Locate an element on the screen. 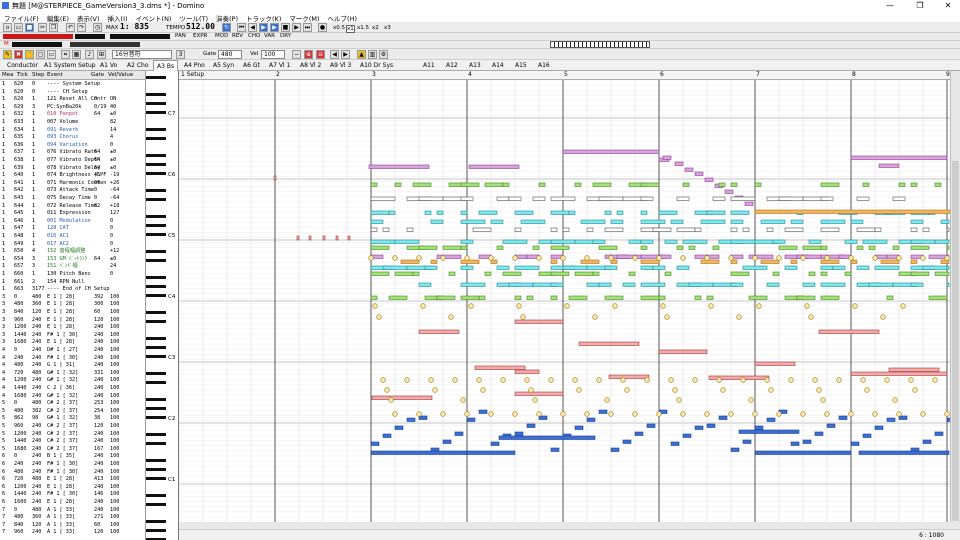  col-event: Event is located at coordinates (55, 75).